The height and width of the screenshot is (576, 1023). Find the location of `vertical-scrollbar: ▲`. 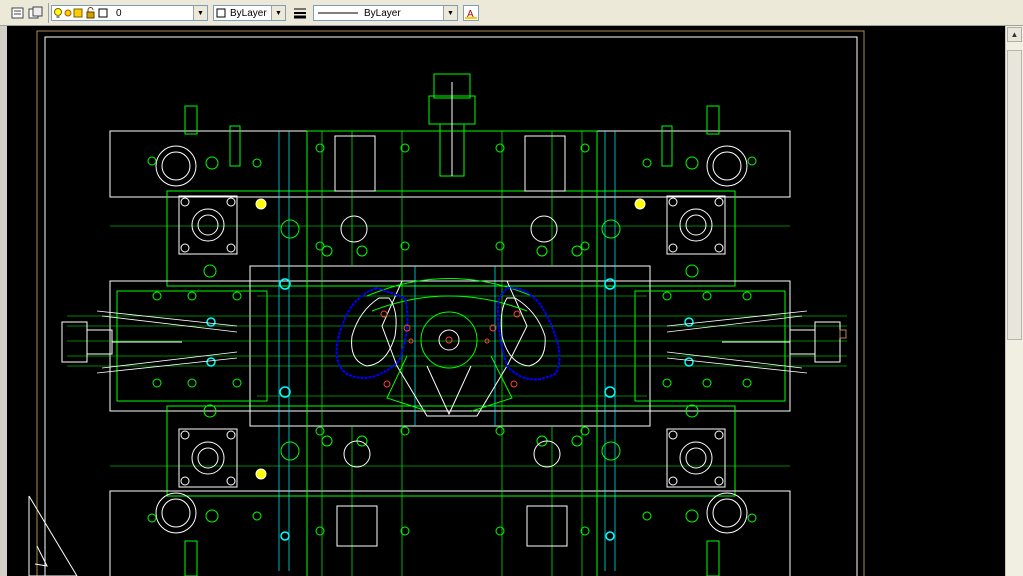

vertical-scrollbar: ▲ is located at coordinates (1014, 301).